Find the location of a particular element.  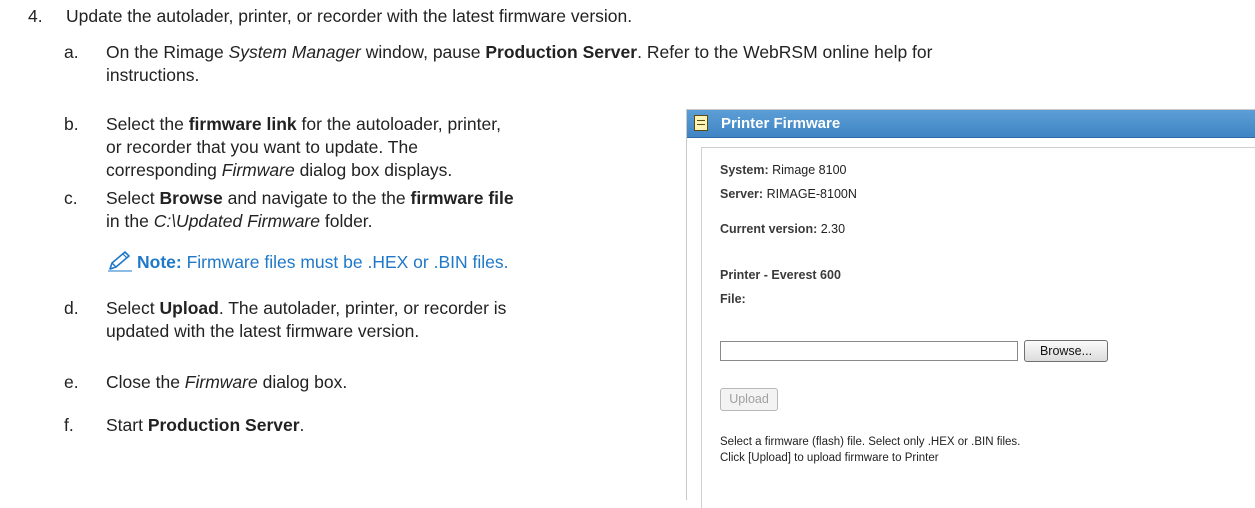

substep-letter: d. is located at coordinates (71, 308).